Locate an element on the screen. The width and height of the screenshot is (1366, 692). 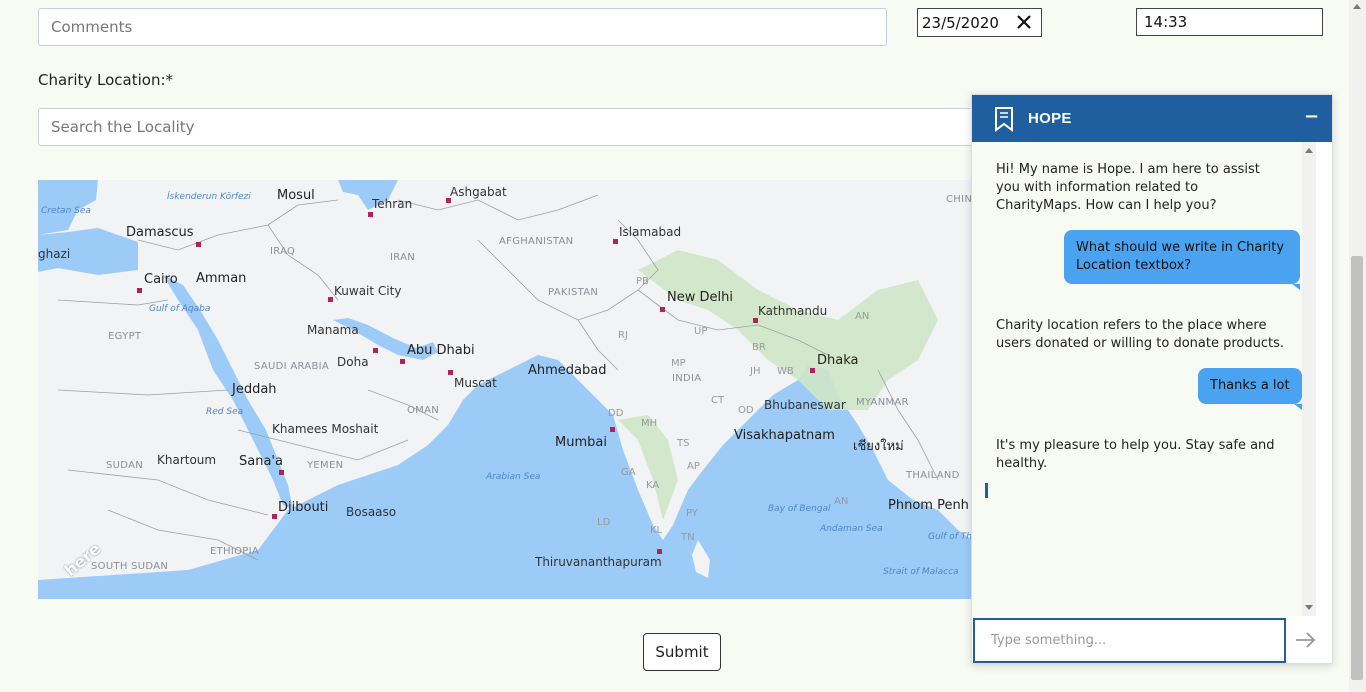
map-country-label: SAUDI ARABIA is located at coordinates (291, 366).